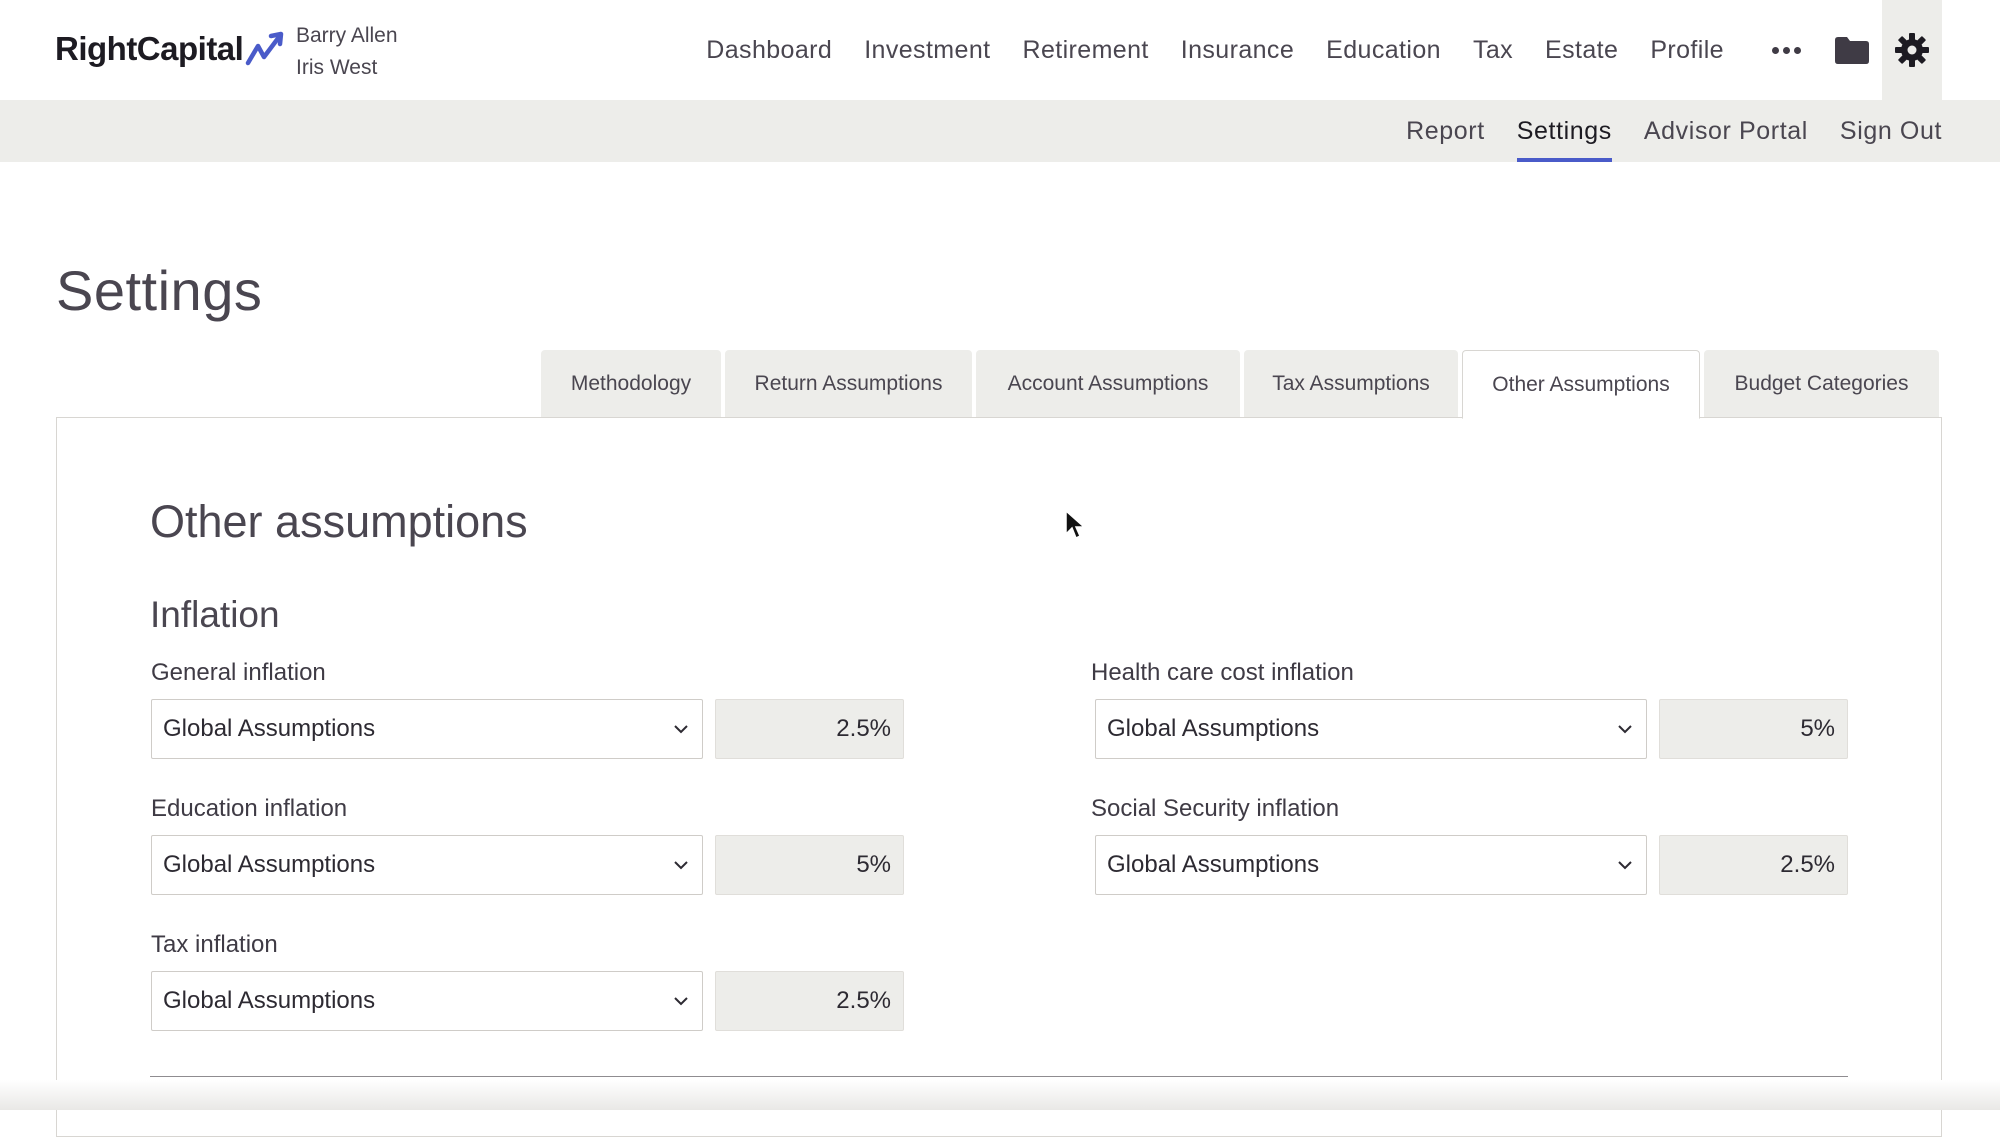  What do you see at coordinates (249, 808) in the screenshot?
I see `education-inflation-label: Education inflation` at bounding box center [249, 808].